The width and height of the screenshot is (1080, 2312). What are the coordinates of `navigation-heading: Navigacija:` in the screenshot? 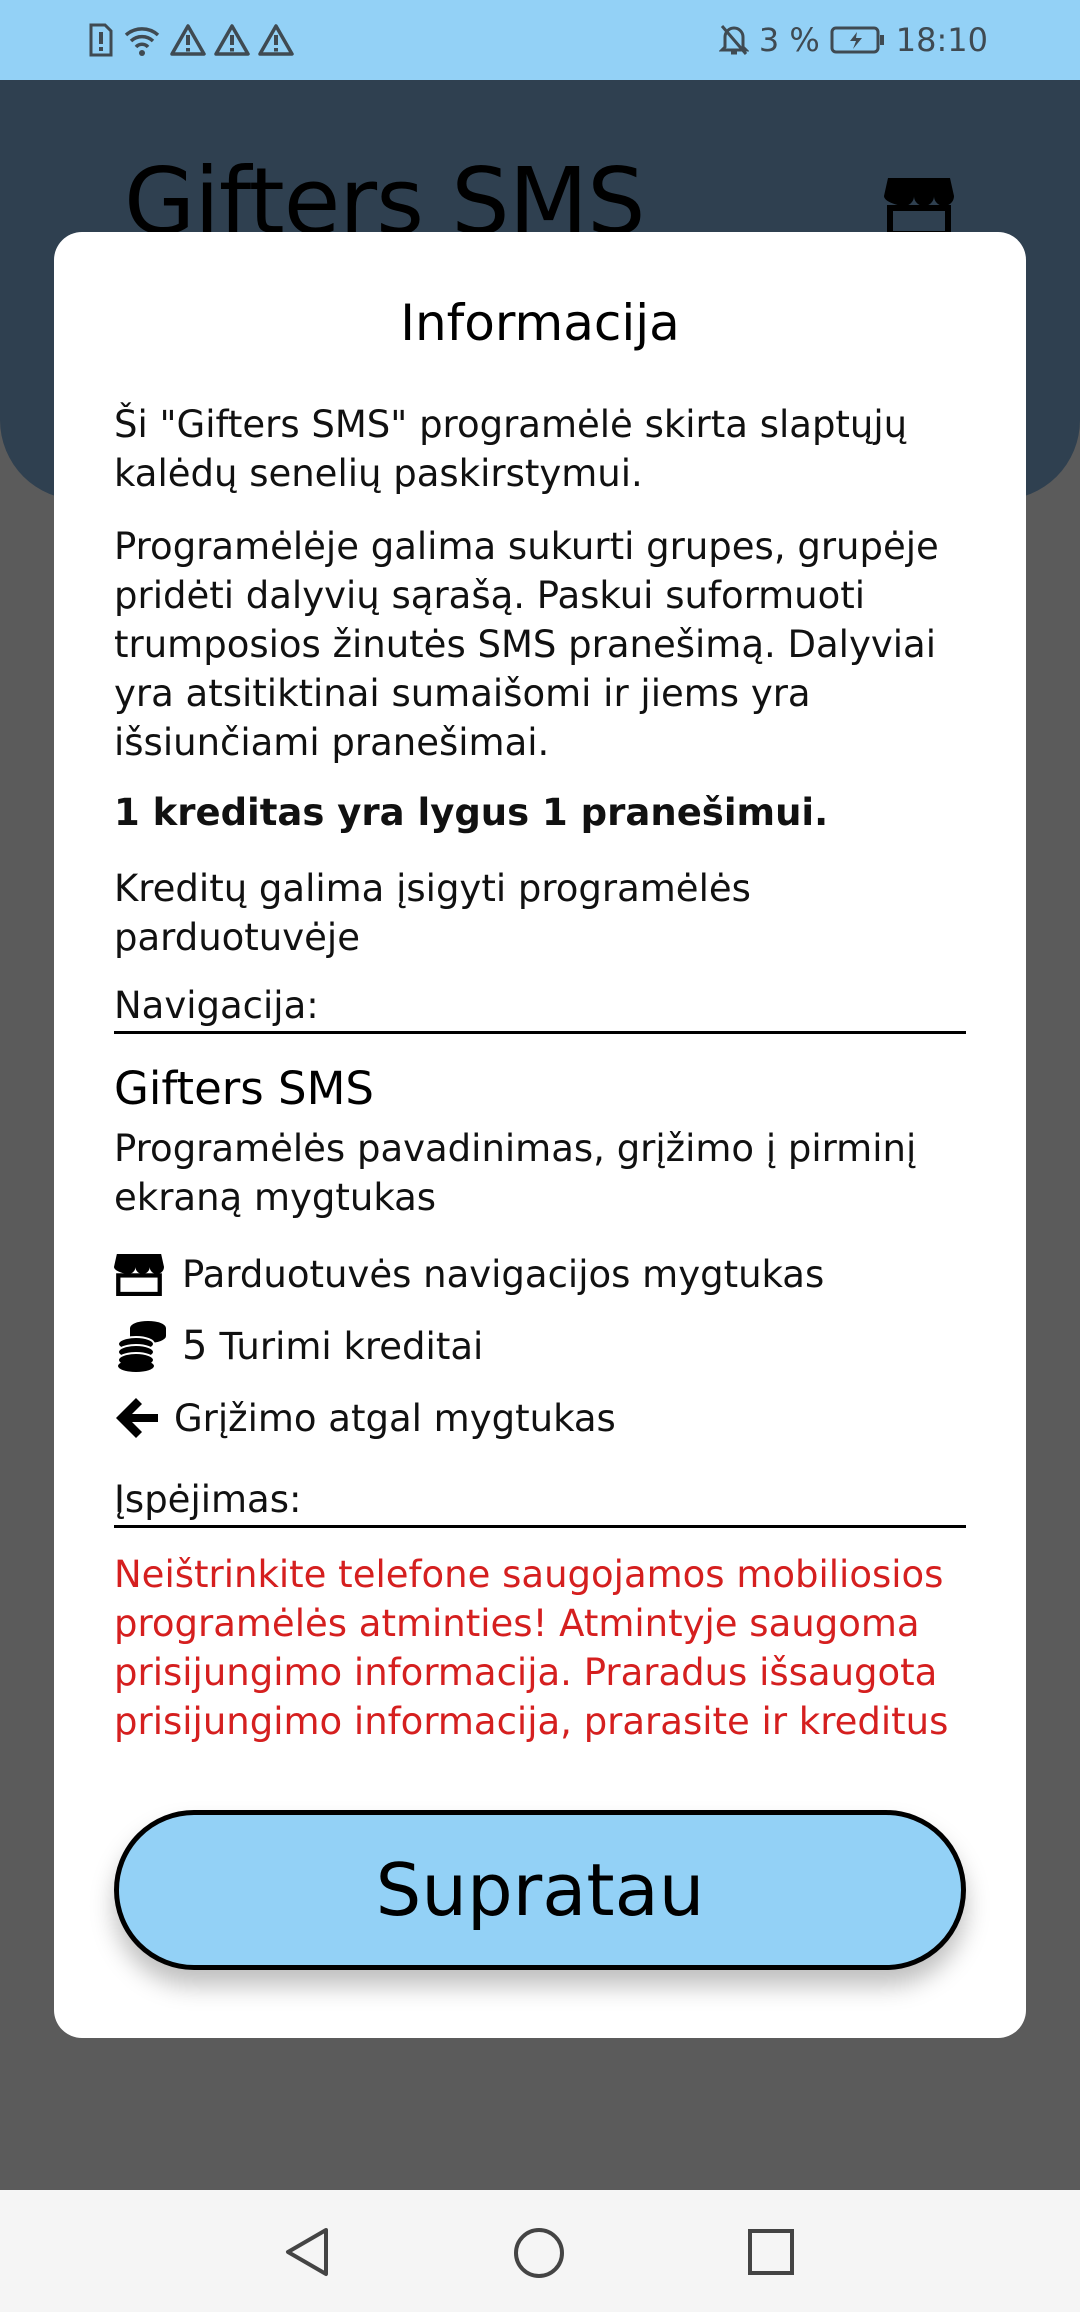 It's located at (540, 1009).